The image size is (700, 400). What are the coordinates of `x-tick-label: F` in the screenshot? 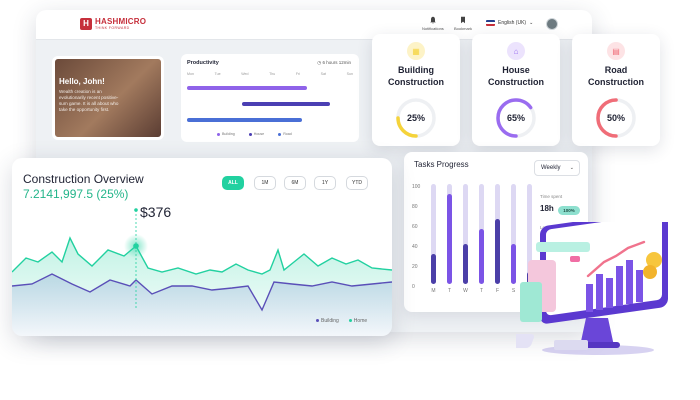 It's located at (497, 291).